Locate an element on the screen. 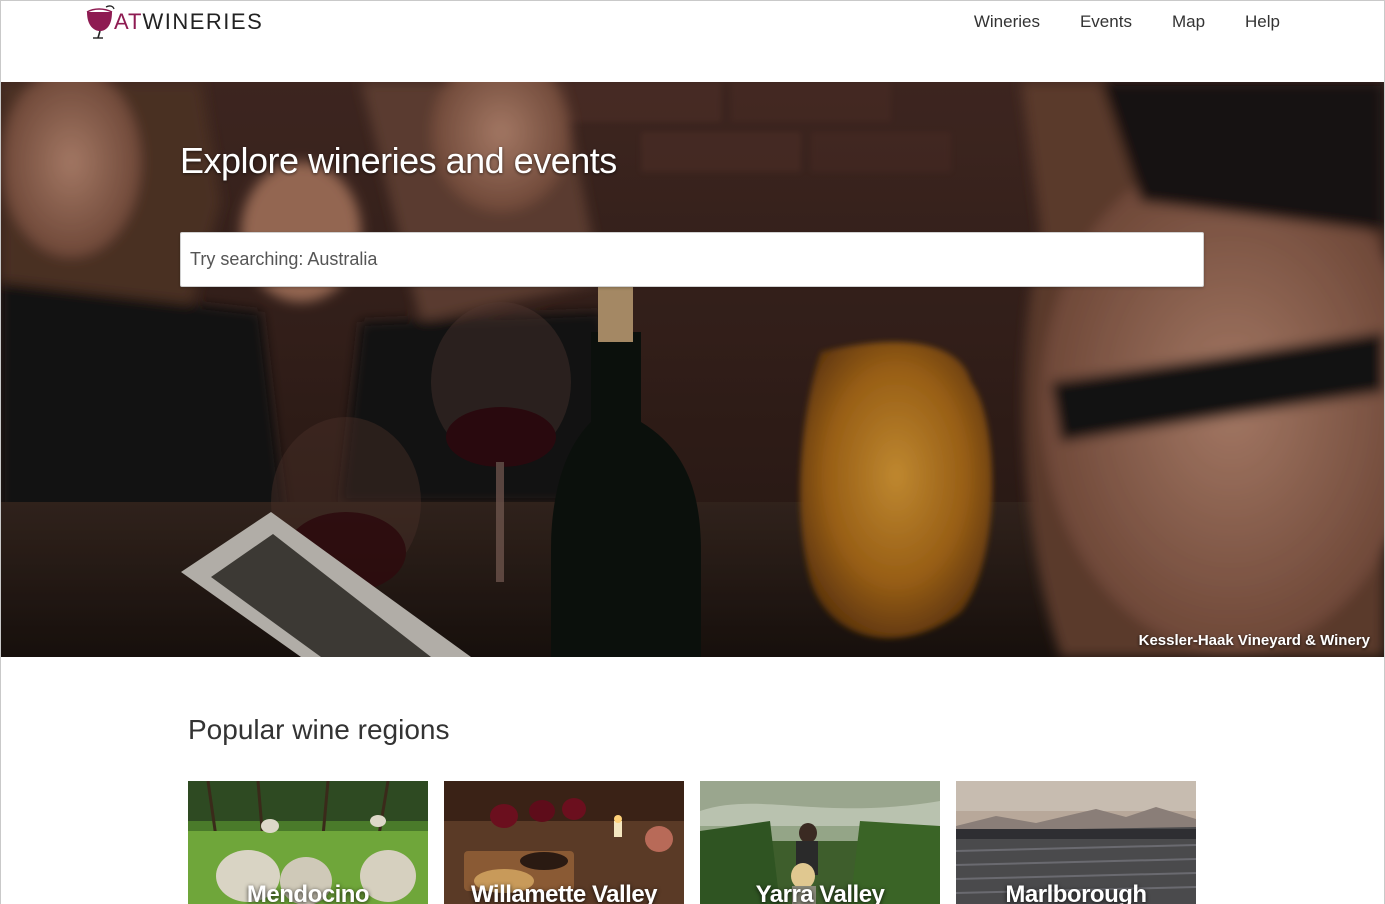 This screenshot has width=1385, height=904. logo-text-at: AT is located at coordinates (128, 21).